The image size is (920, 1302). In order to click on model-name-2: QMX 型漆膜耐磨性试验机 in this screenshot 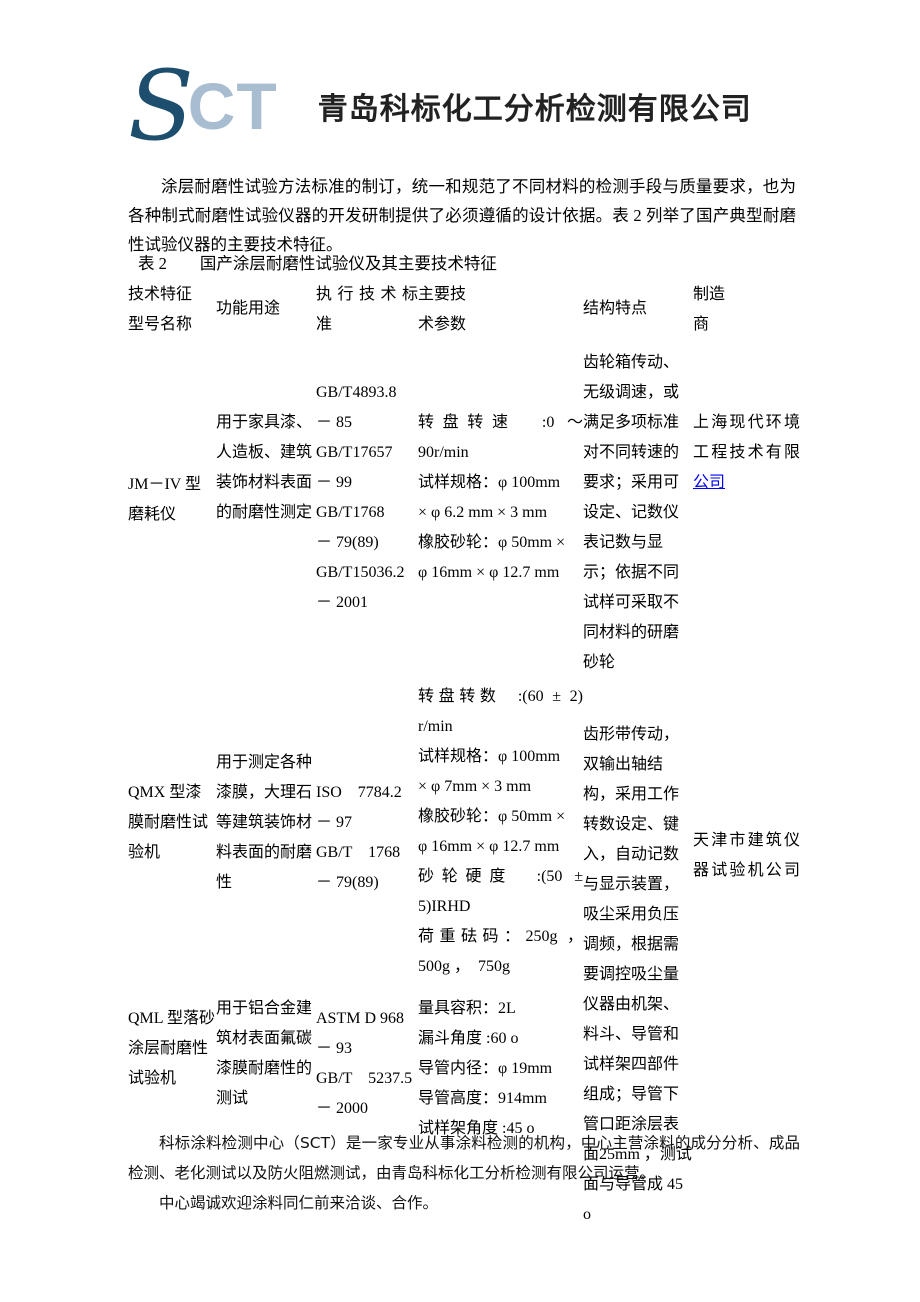, I will do `click(168, 822)`.